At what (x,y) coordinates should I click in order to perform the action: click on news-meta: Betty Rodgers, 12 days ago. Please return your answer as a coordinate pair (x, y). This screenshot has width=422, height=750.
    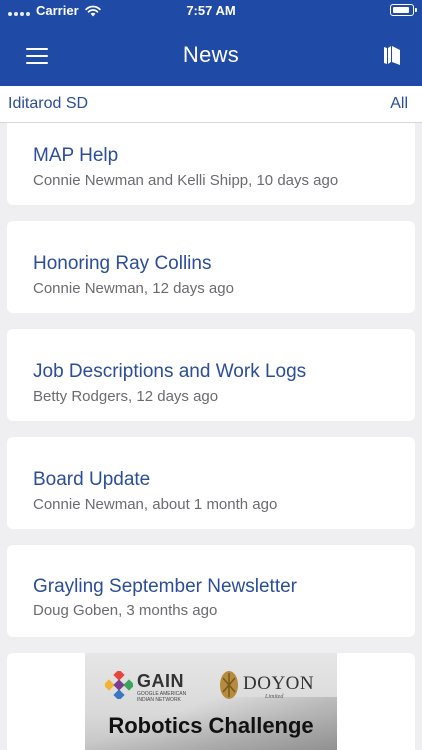
    Looking at the image, I should click on (126, 396).